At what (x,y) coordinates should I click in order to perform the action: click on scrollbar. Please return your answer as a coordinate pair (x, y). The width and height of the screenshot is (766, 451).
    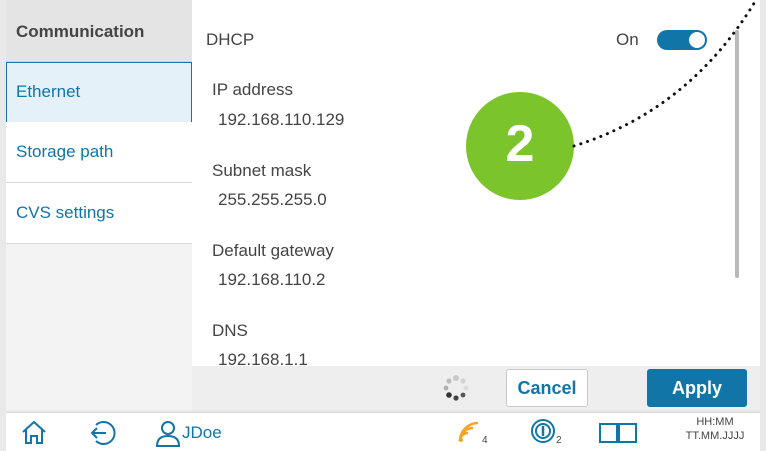
    Looking at the image, I should click on (737, 154).